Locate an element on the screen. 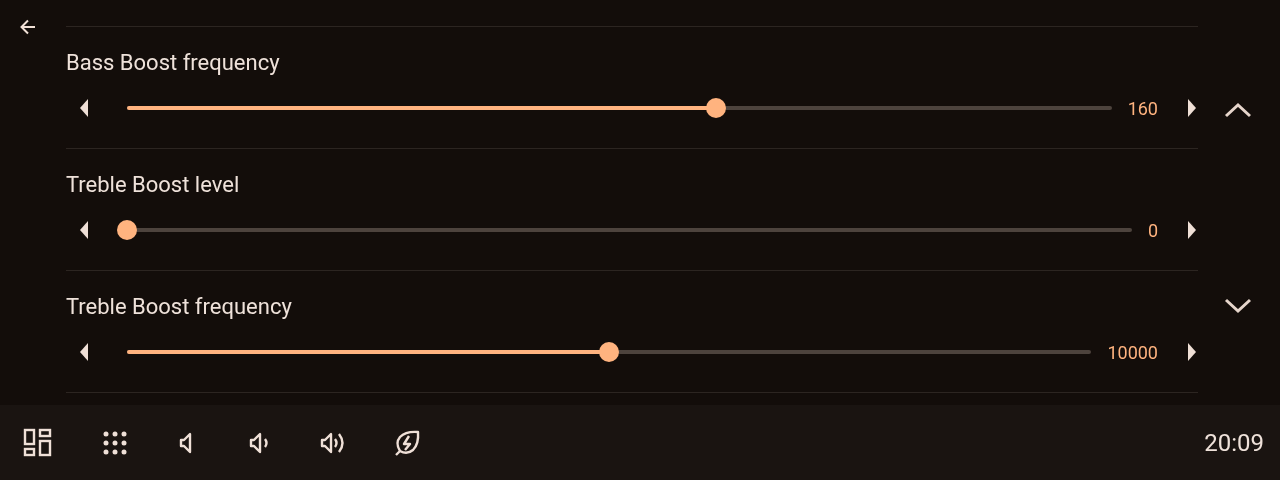 This screenshot has height=480, width=1280. setting-title: Treble Boost level is located at coordinates (153, 184).